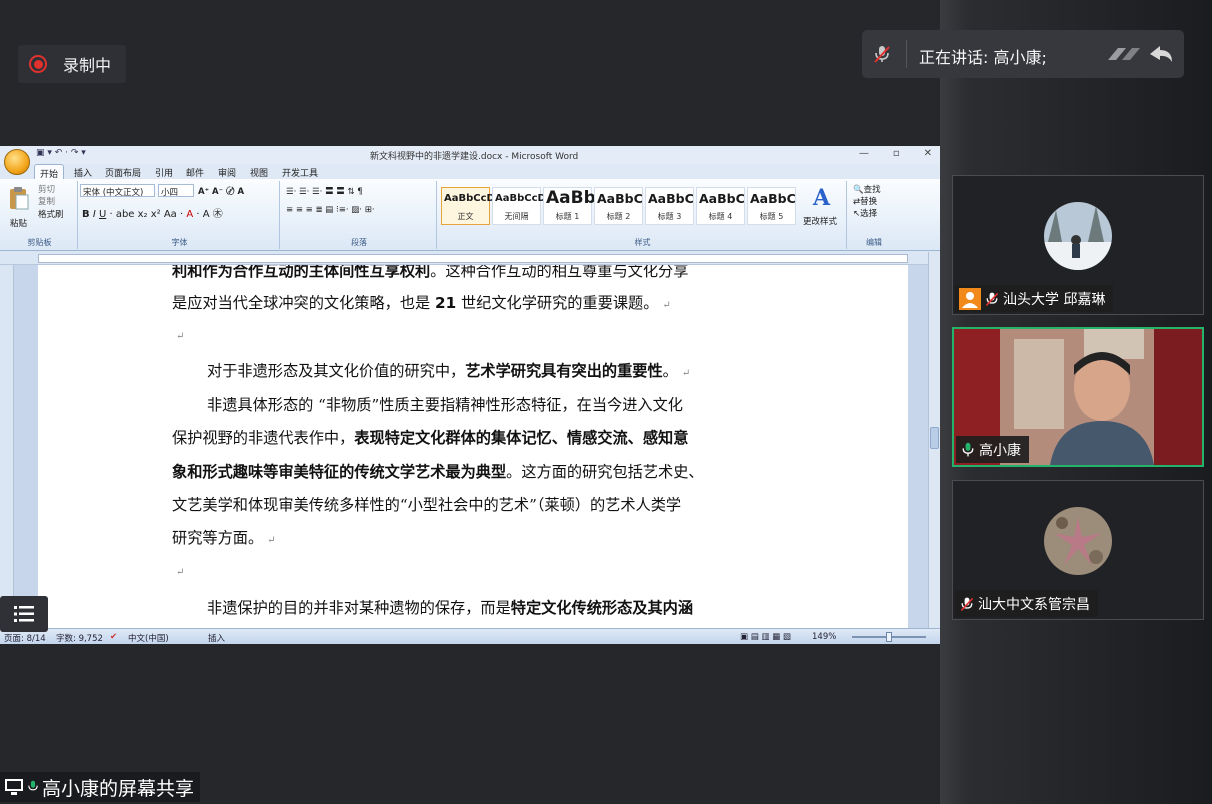  What do you see at coordinates (430, 438) in the screenshot?
I see `doc-line: 保护视野的非遗代表作中，表现特定文化群体的集体记忆、情感交流、感知意` at bounding box center [430, 438].